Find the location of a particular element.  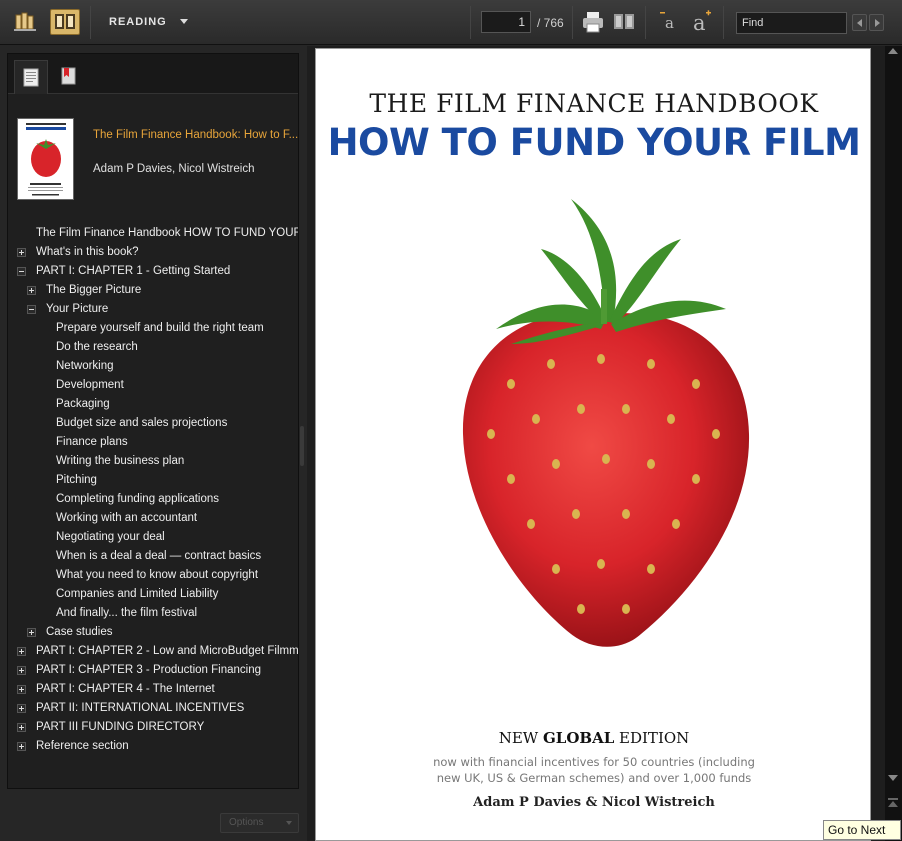

print-icon is located at coordinates (593, 22).